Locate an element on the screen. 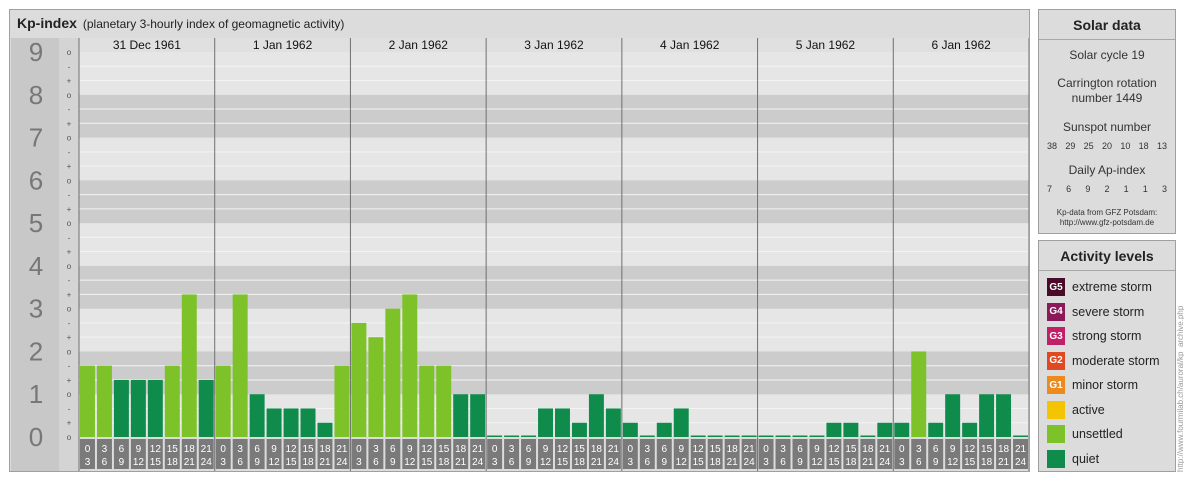 The height and width of the screenshot is (480, 1184). kp-band is located at coordinates (554, 73).